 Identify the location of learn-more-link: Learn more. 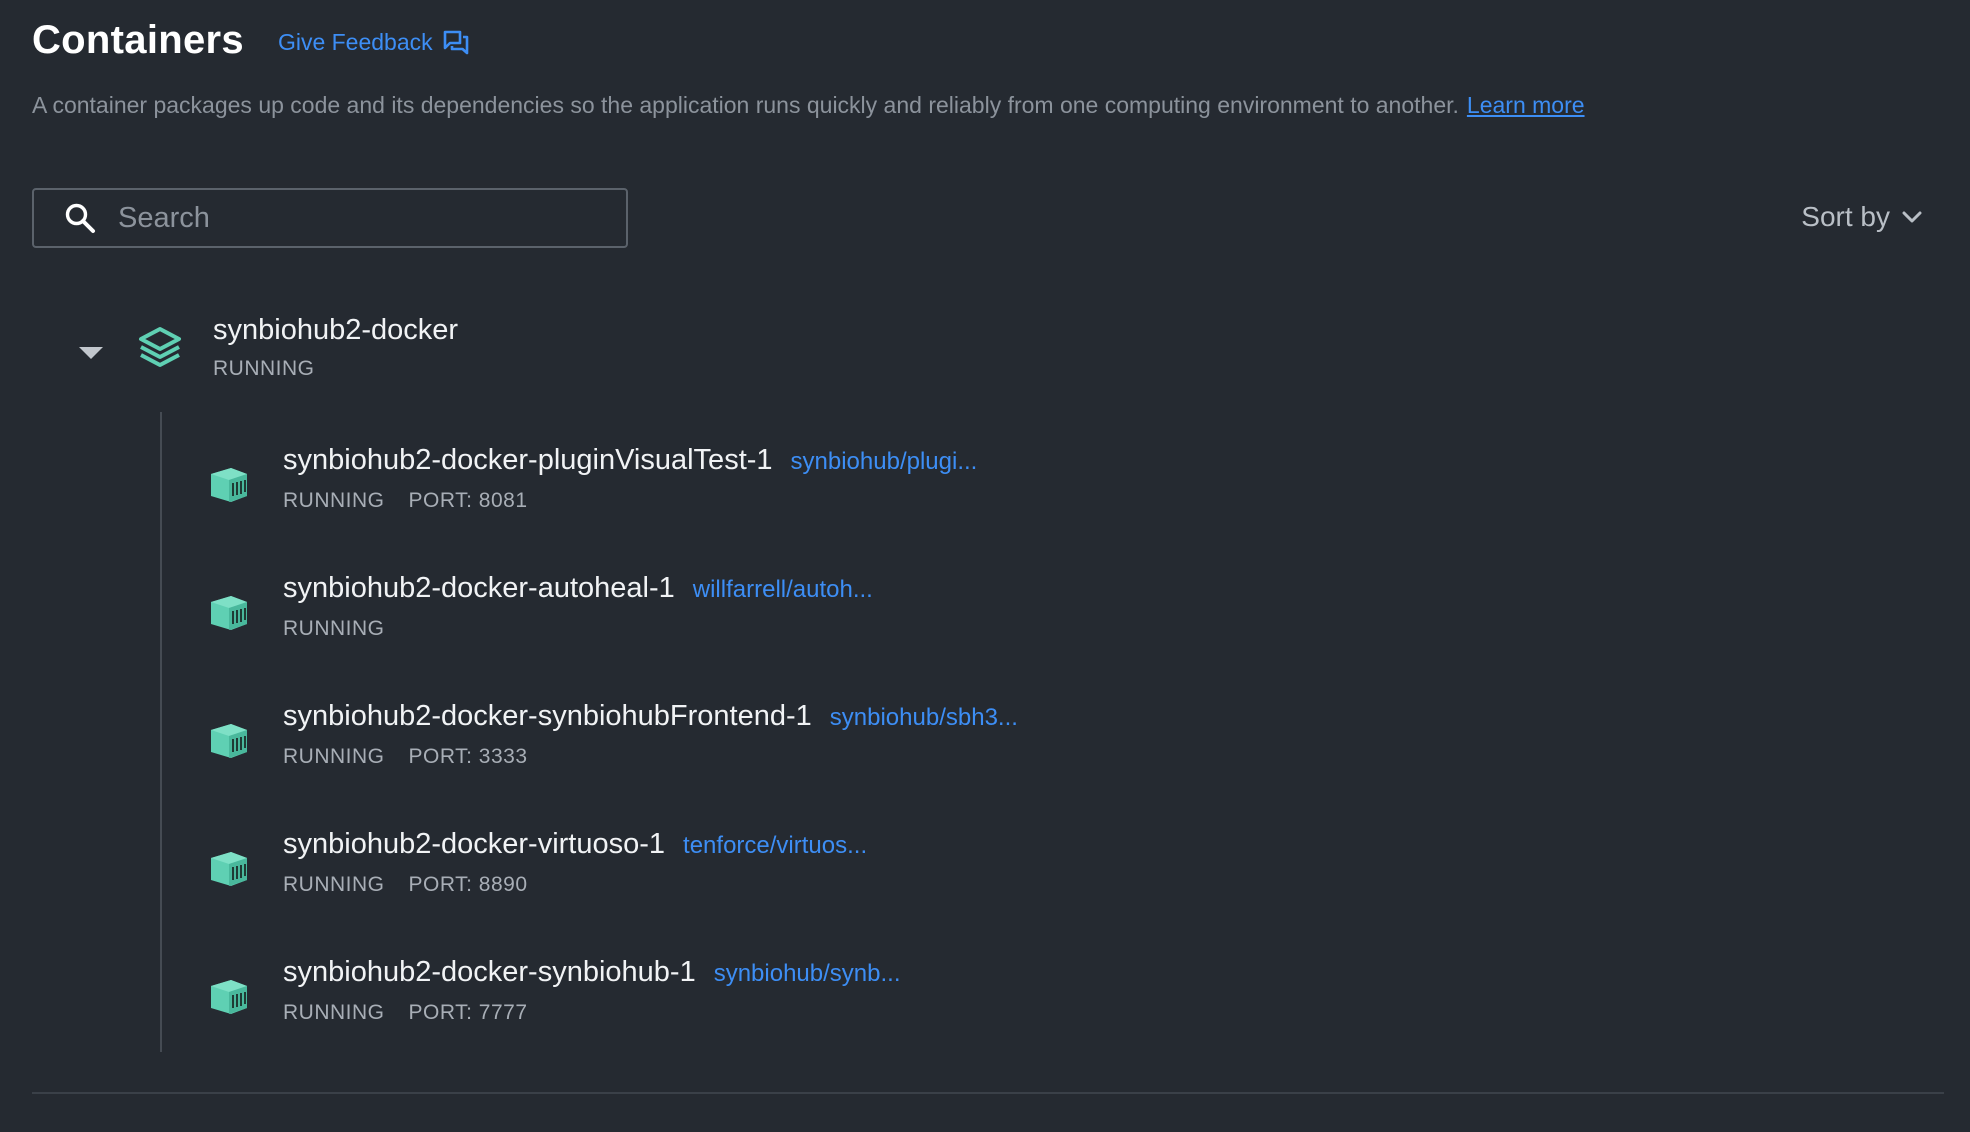
(1526, 105).